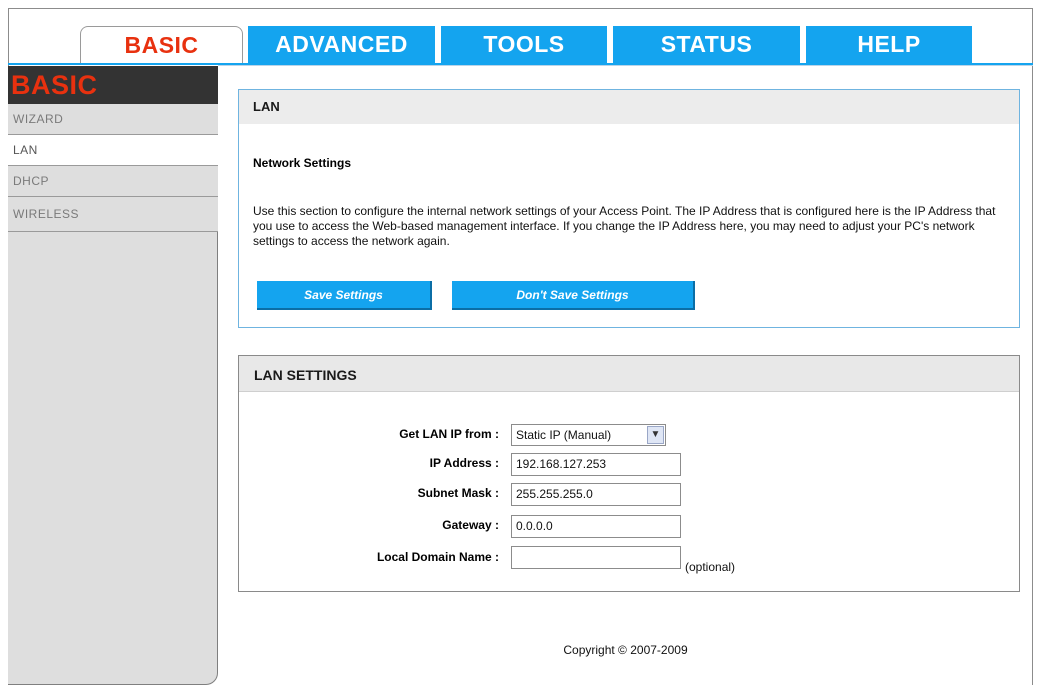 The height and width of the screenshot is (685, 1038). I want to click on optional-note: (optional), so click(710, 567).